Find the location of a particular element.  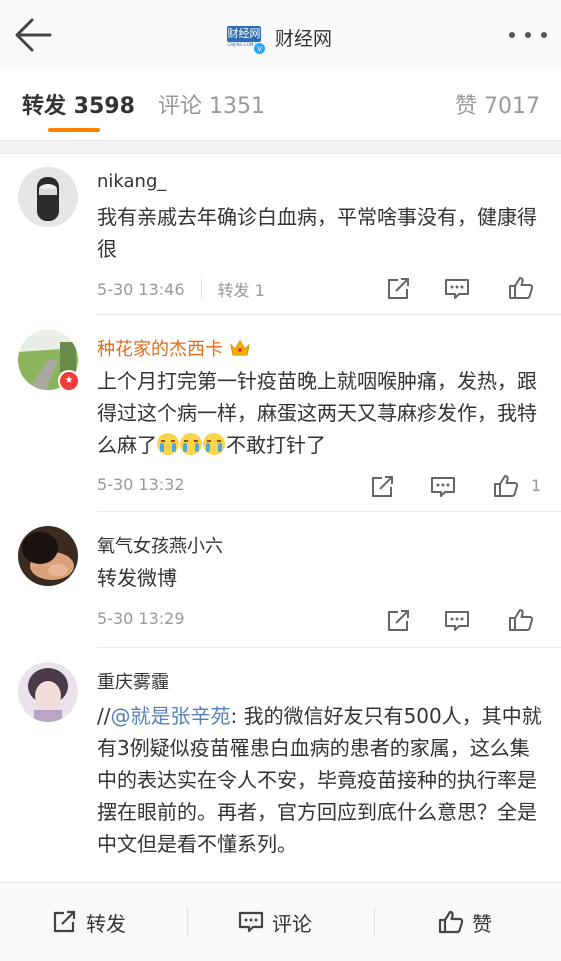

like-button: 赞 is located at coordinates (465, 922).